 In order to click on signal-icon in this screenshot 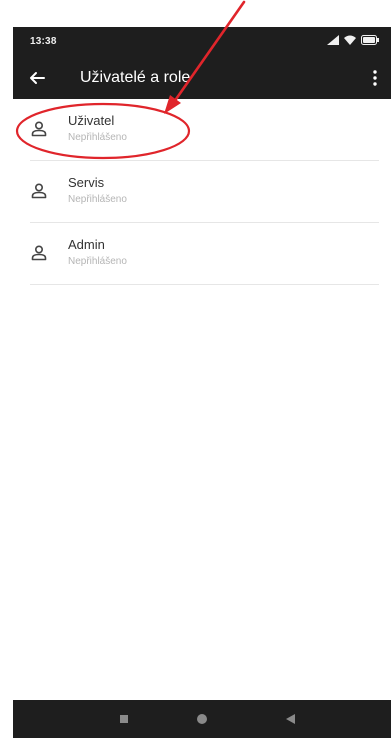, I will do `click(333, 40)`.